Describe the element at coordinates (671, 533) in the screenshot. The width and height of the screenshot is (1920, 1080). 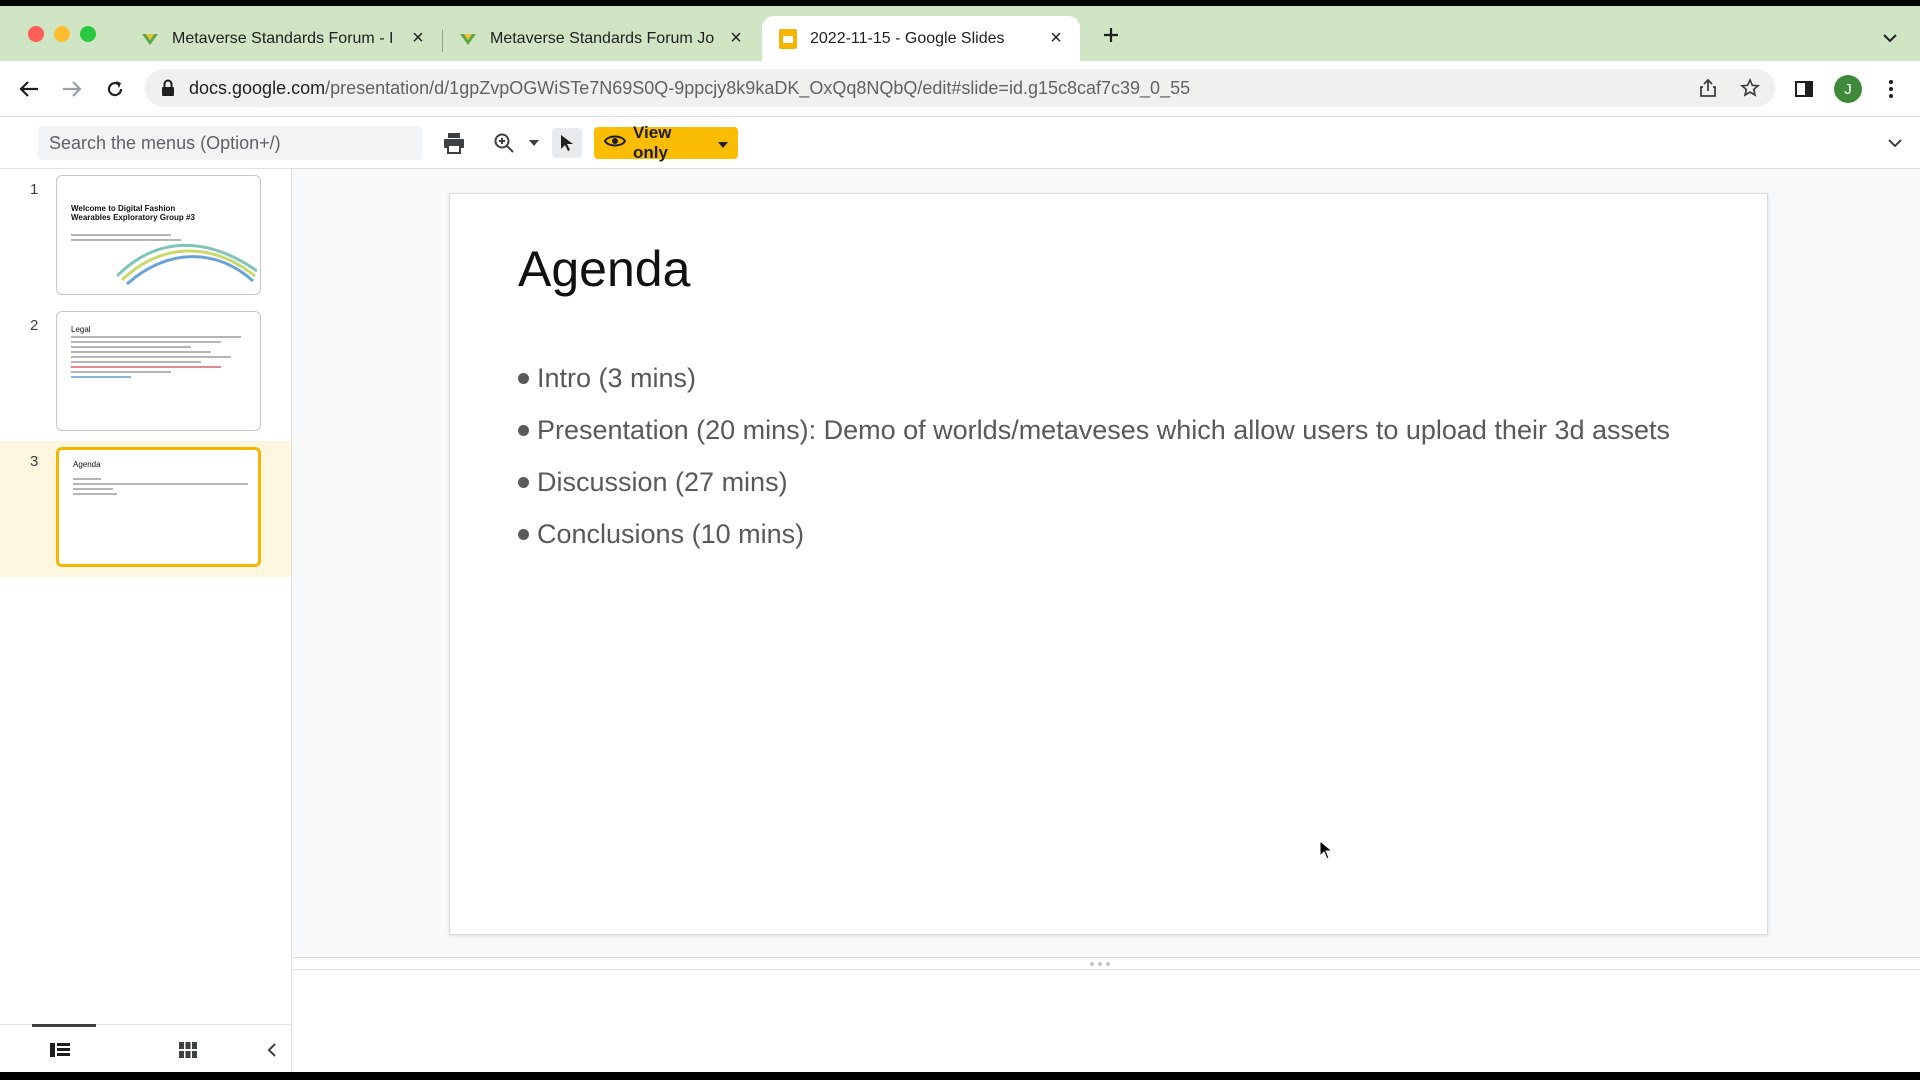
I see `bullet-text: Conclusions (10 mins)` at that location.